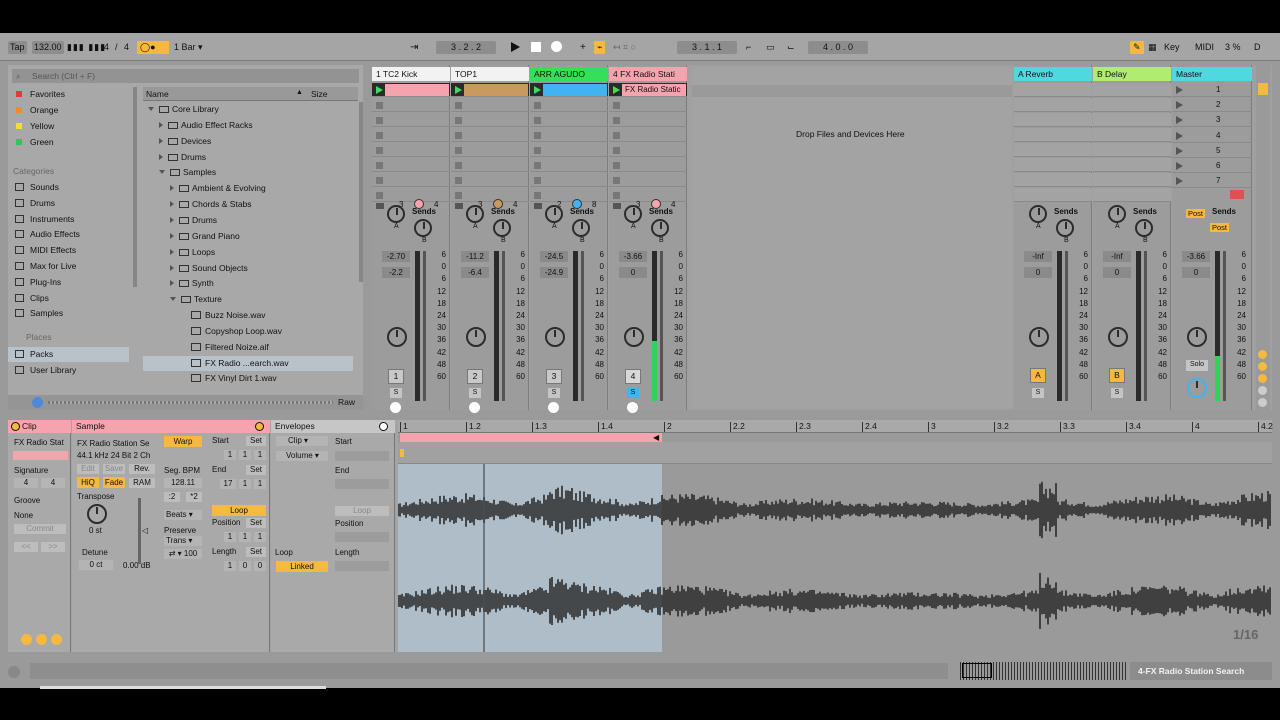  What do you see at coordinates (72, 266) in the screenshot?
I see `category-max-for-live: Max for Live` at bounding box center [72, 266].